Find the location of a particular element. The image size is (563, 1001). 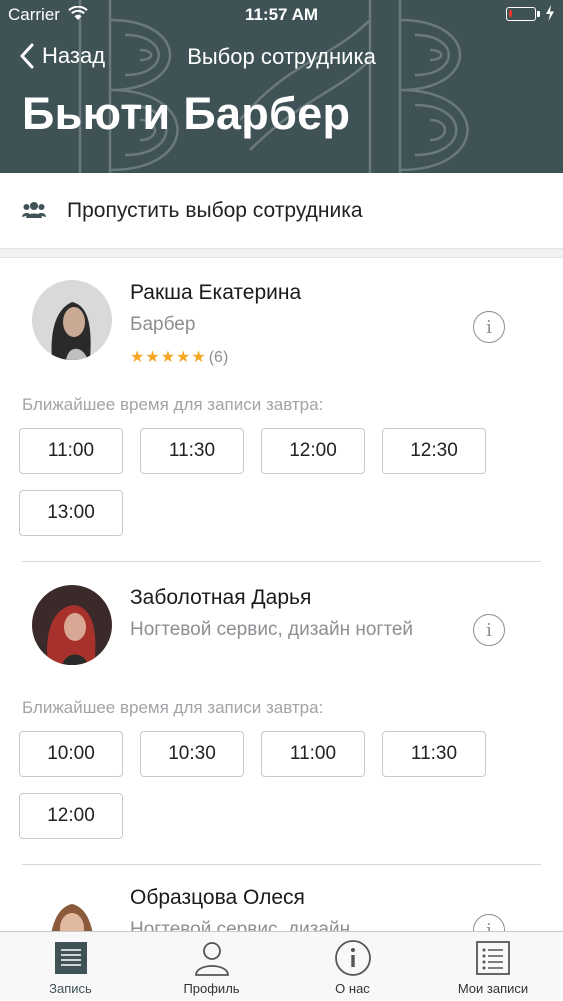

employee-name: Заболотная Дарья is located at coordinates (221, 597).